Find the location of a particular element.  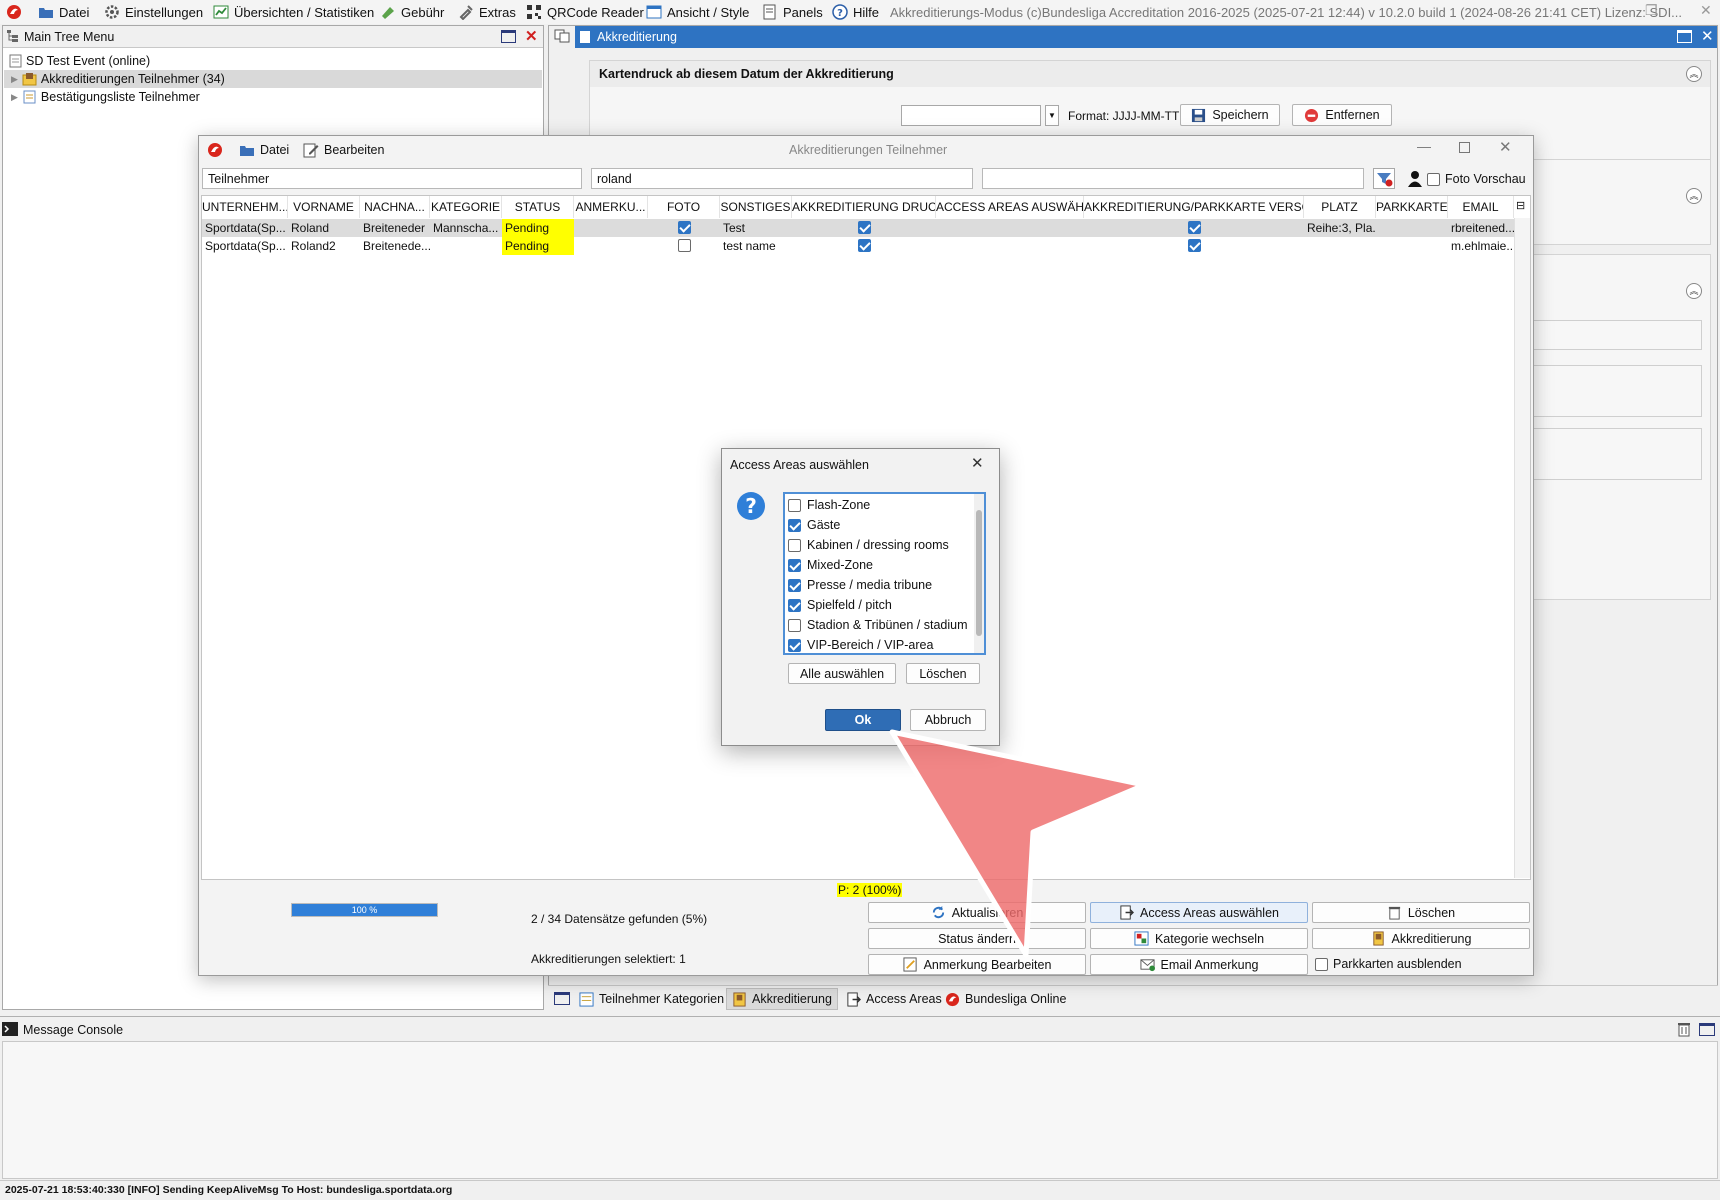

column-header-photo: FOTO is located at coordinates (684, 207).